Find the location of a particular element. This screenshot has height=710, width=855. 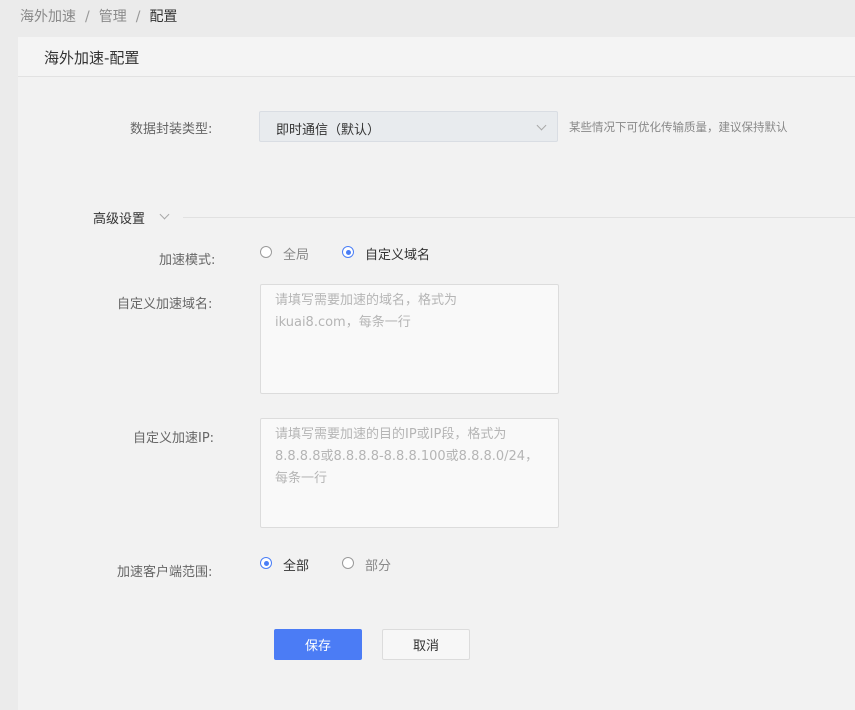

mode-label: 加速模式: is located at coordinates (187, 260).